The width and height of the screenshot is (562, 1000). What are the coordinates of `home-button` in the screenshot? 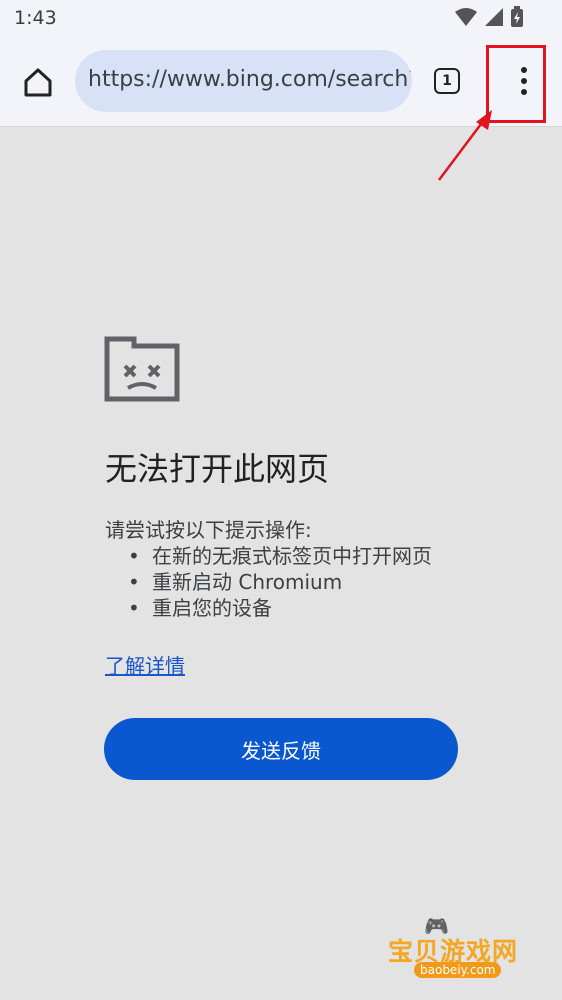 It's located at (38, 82).